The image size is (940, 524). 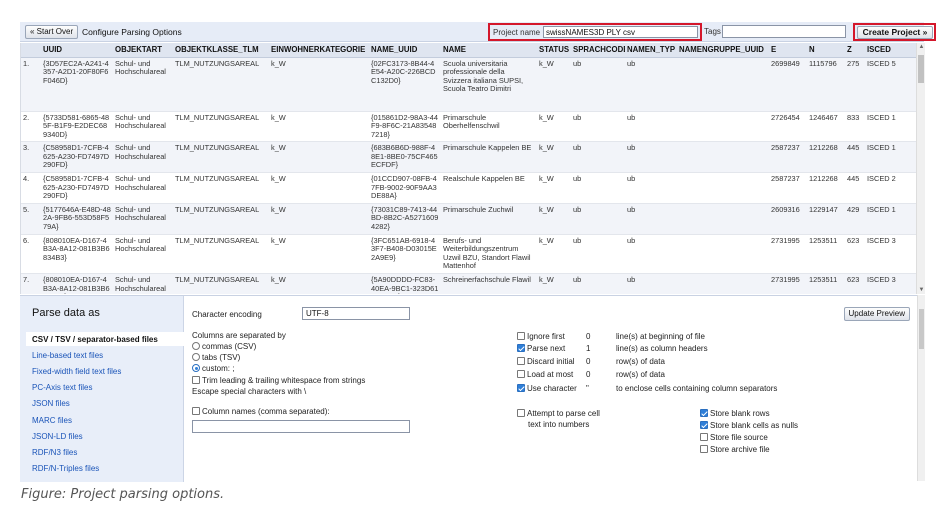 What do you see at coordinates (51, 403) in the screenshot?
I see `format-json: JSON files` at bounding box center [51, 403].